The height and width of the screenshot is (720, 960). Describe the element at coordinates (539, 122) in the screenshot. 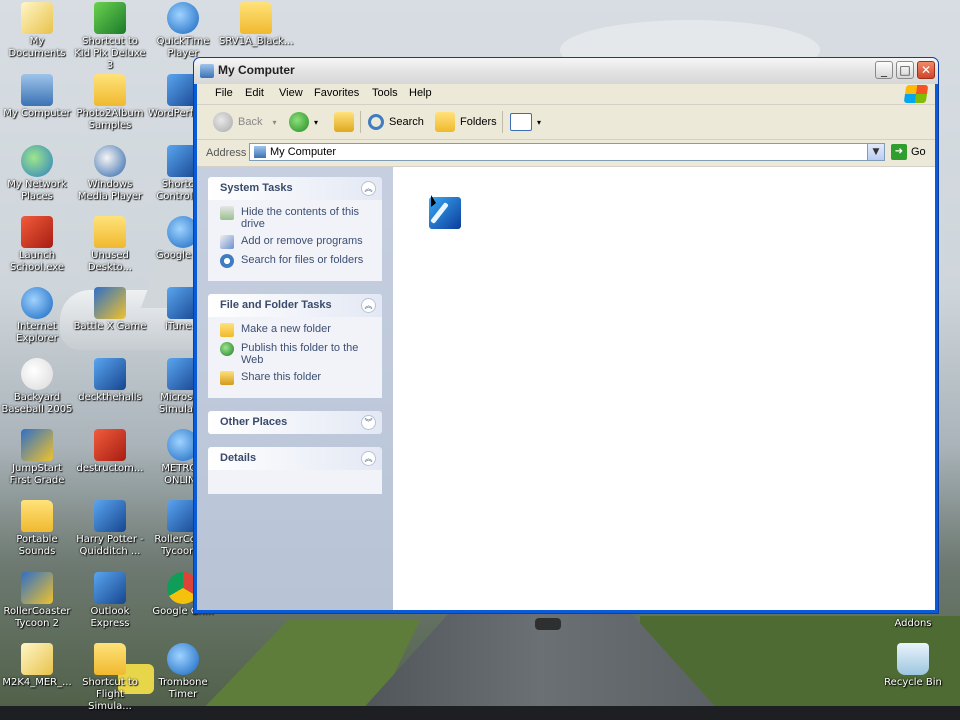

I see `views-dropdown-icon: ▾` at that location.